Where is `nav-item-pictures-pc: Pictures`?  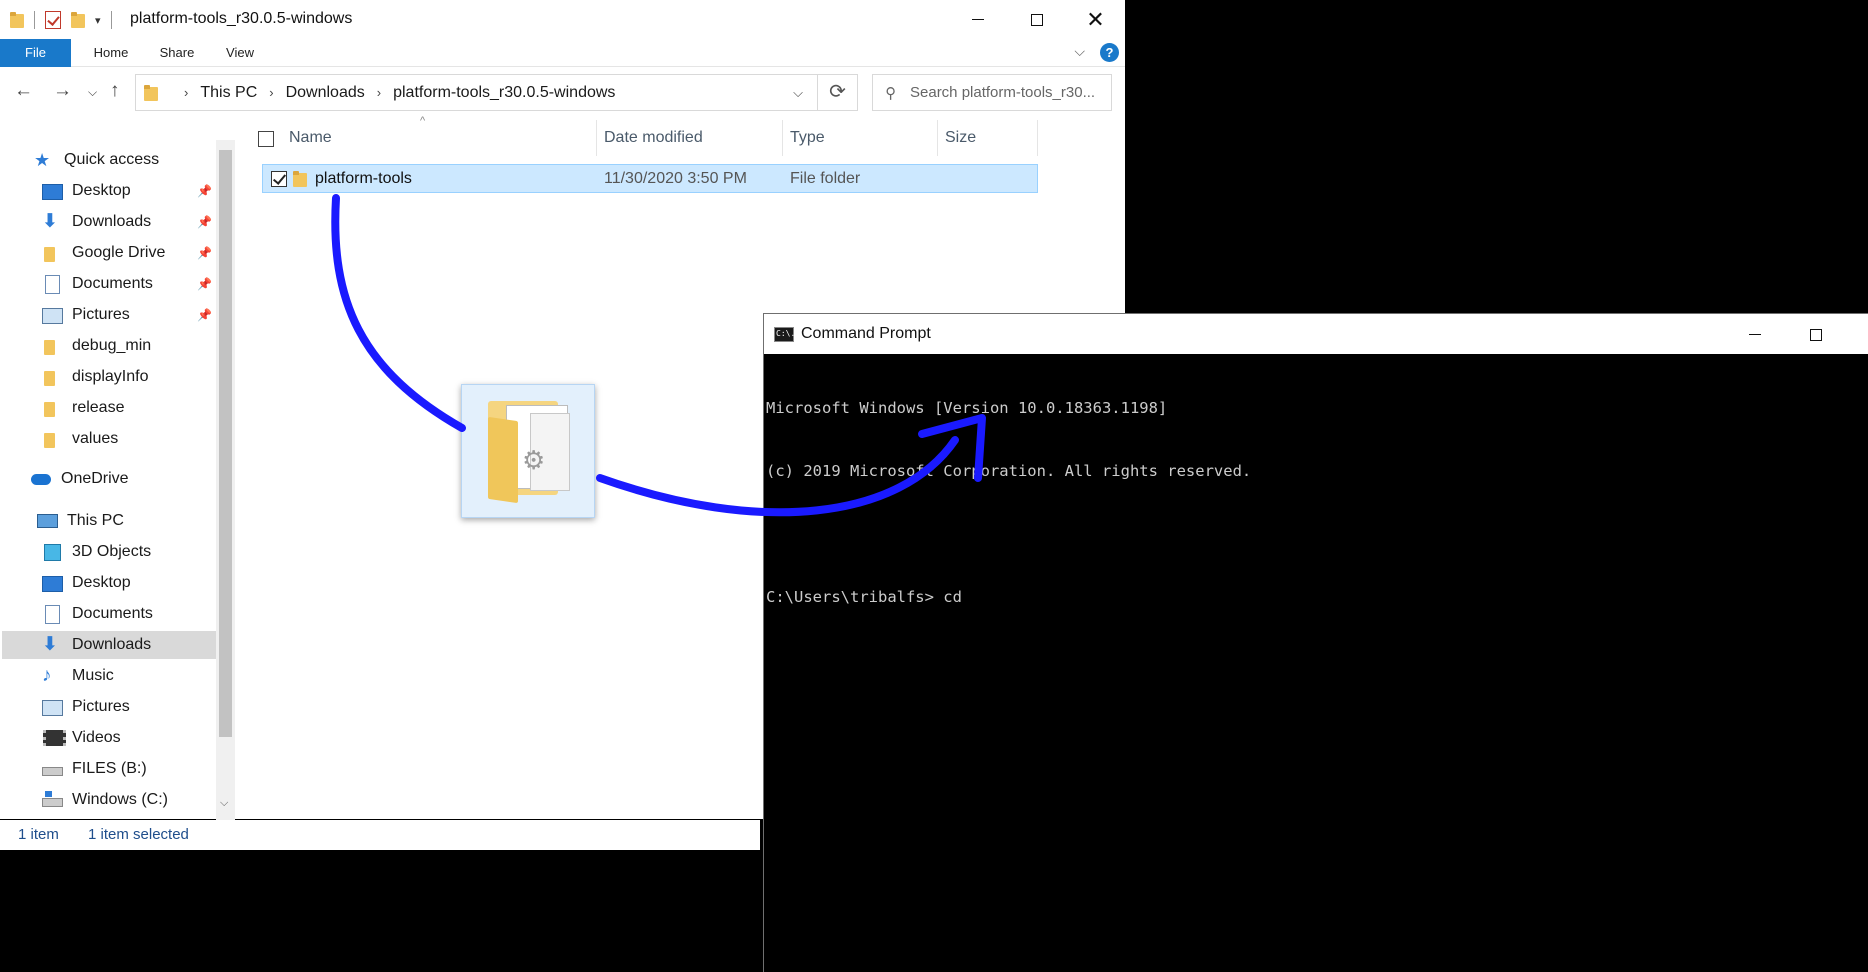
nav-item-pictures-pc: Pictures is located at coordinates (86, 707).